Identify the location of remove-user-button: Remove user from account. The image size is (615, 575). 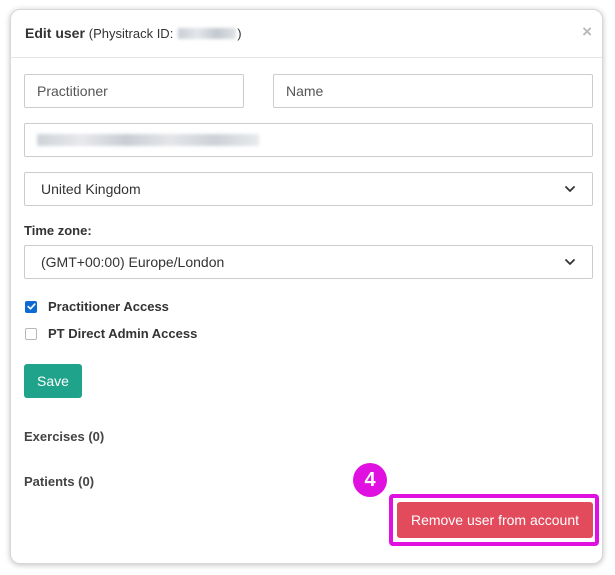
(495, 520).